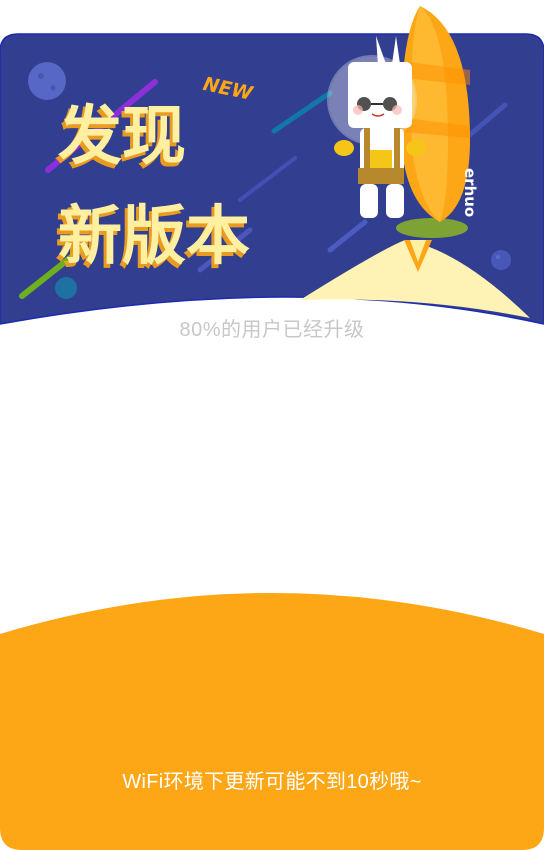  I want to click on title-line-1: 发现, so click(122, 137).